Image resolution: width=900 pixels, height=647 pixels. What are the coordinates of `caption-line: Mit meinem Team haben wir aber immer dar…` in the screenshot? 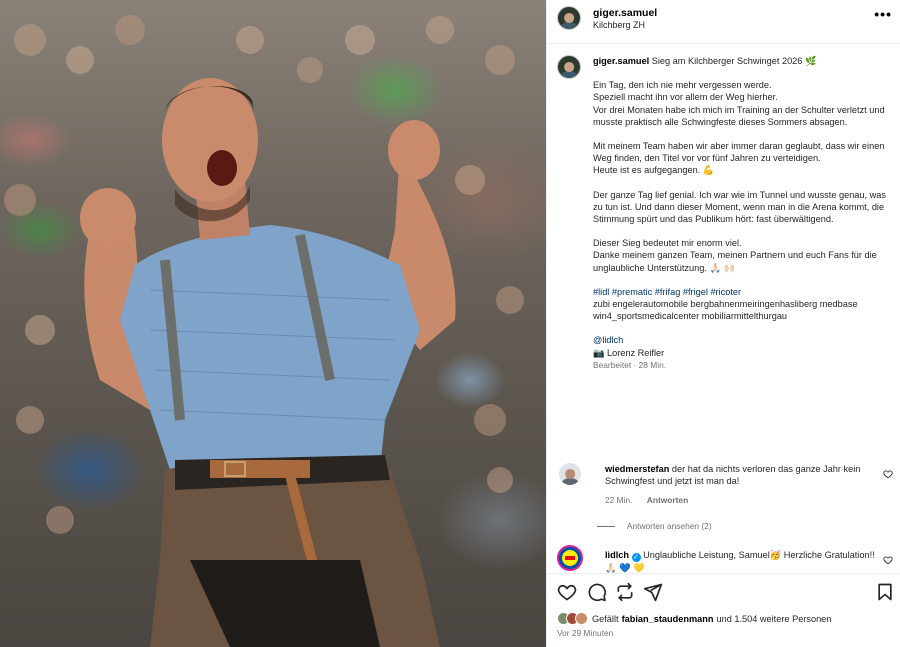 It's located at (739, 152).